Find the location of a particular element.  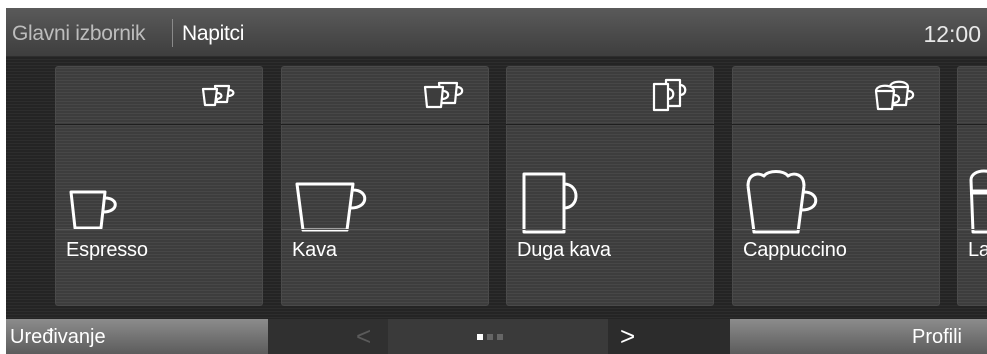

tile-label-row: Espresso is located at coordinates (159, 248).